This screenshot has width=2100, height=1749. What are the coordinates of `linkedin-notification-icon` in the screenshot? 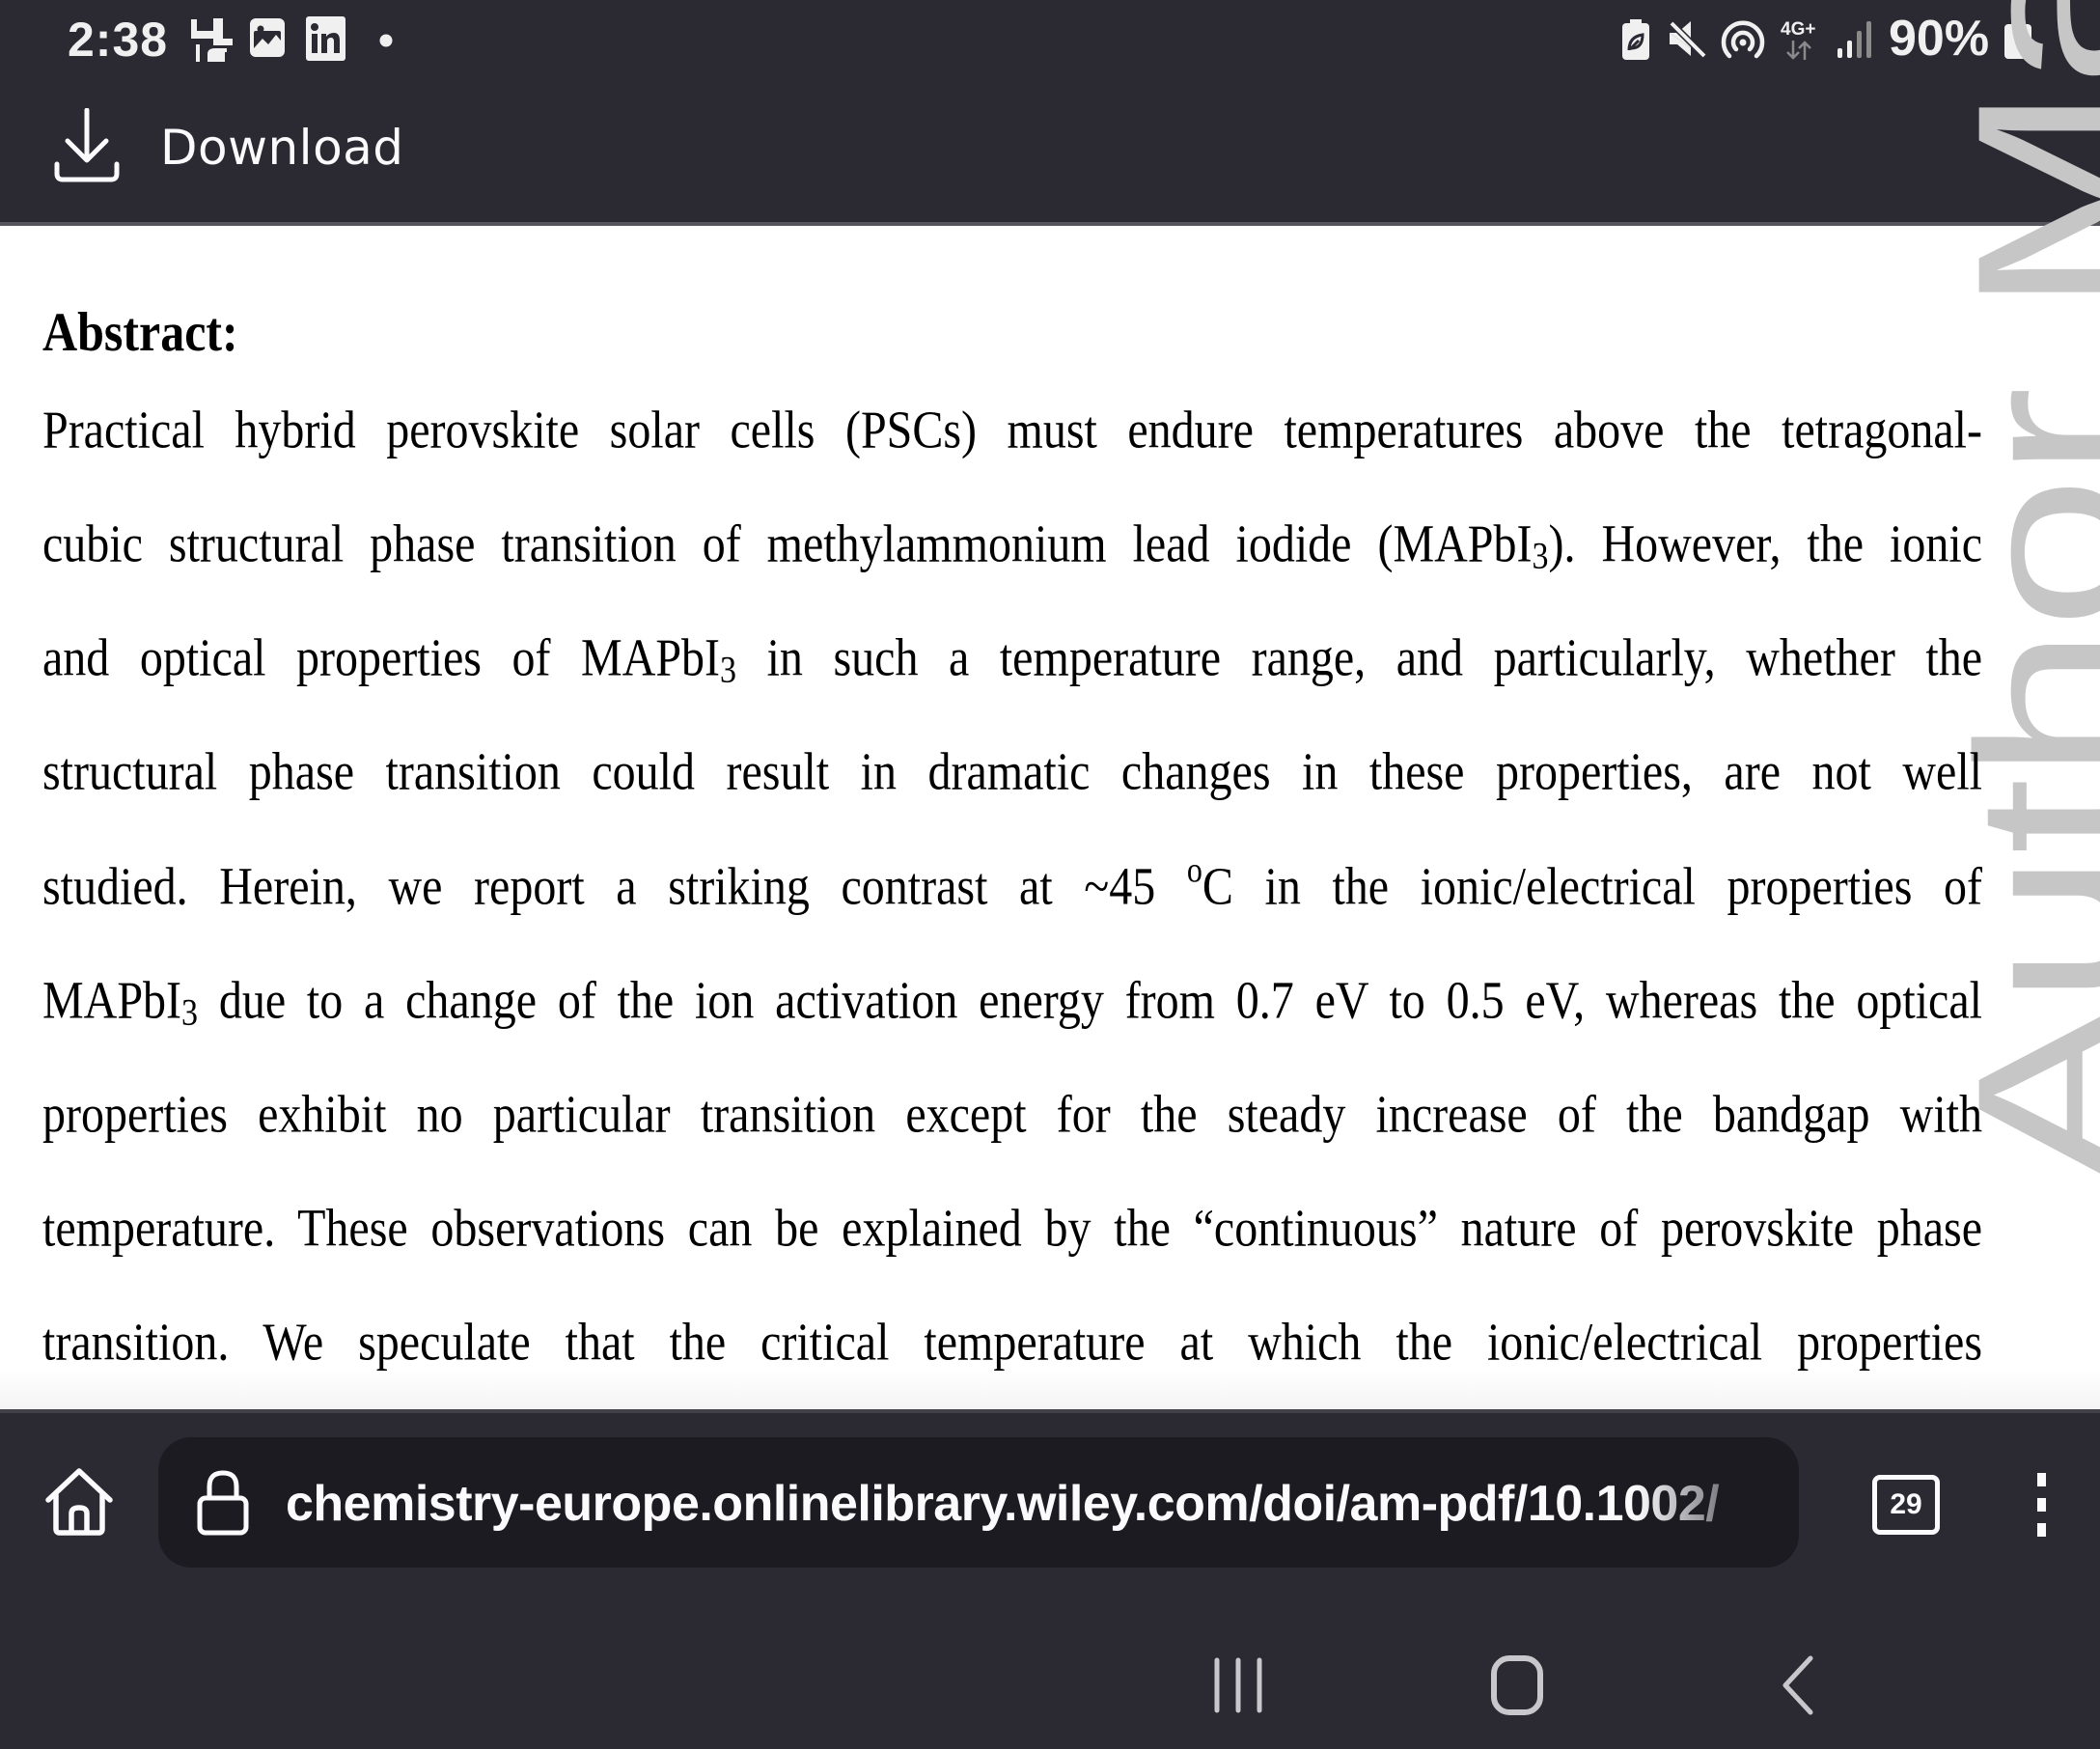 It's located at (325, 38).